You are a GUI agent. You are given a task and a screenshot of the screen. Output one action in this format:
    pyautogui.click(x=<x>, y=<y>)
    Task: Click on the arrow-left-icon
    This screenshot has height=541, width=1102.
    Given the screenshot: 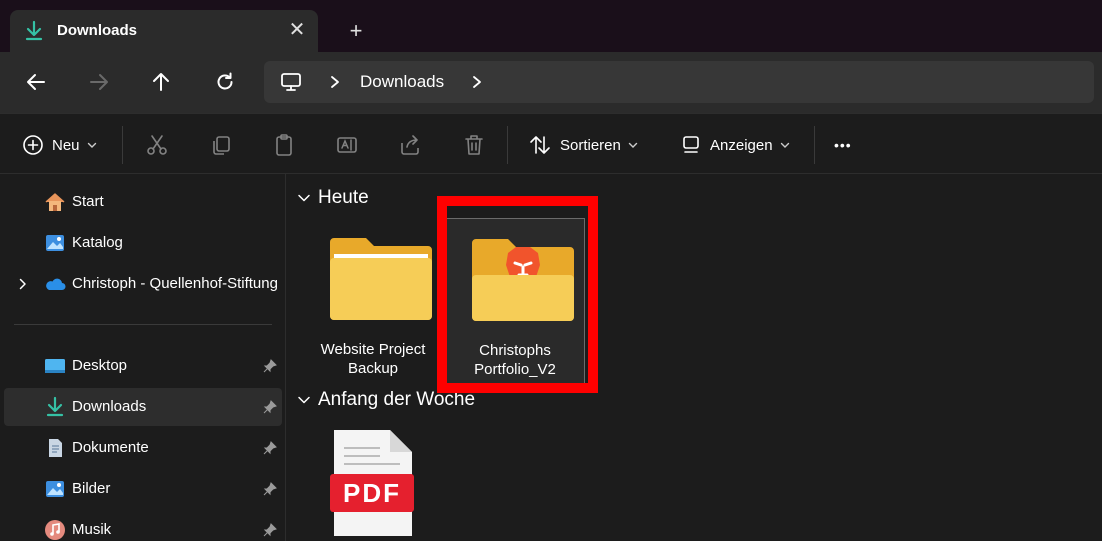 What is the action you would take?
    pyautogui.click(x=36, y=82)
    